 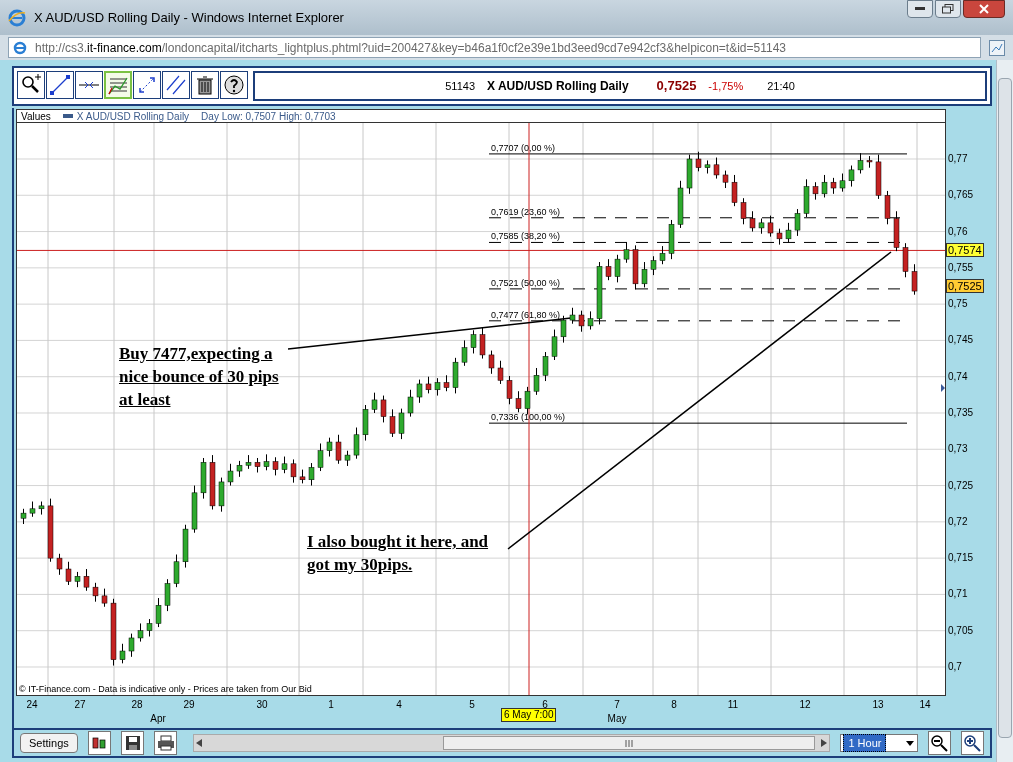 I want to click on candles-icon, so click(x=99, y=743).